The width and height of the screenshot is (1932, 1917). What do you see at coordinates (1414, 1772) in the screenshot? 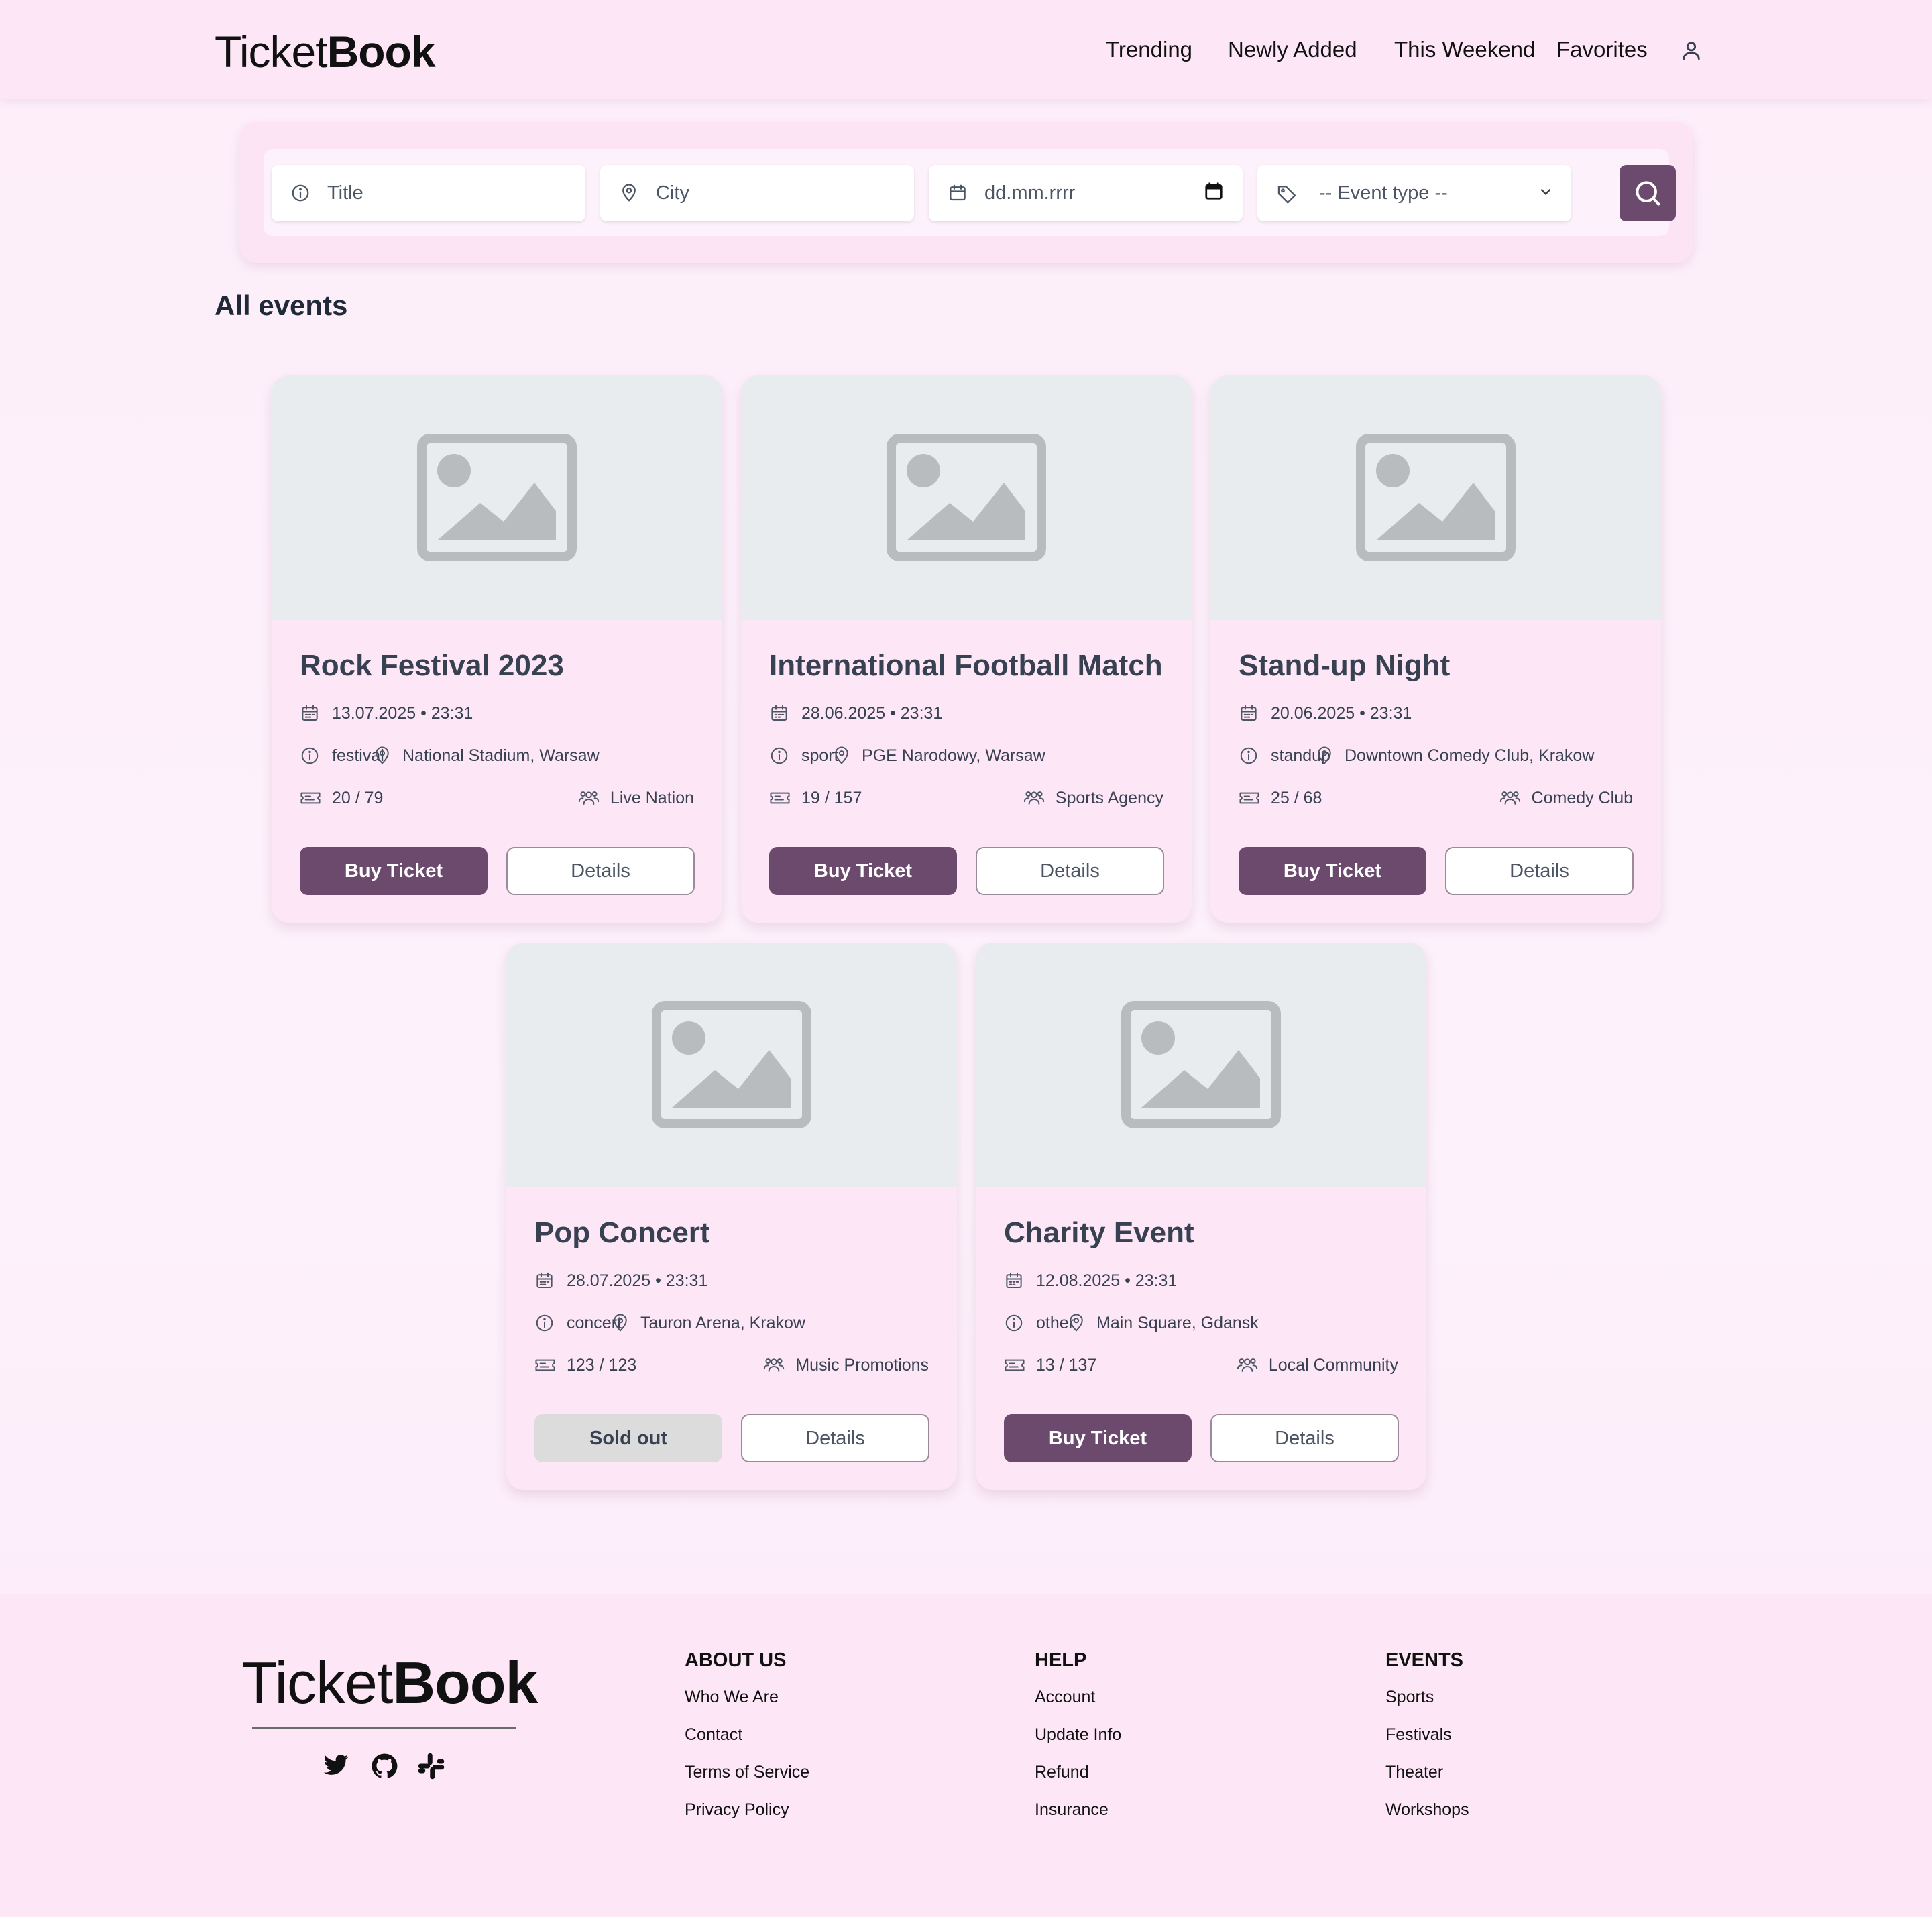
I see `footer-link-theater: Theater` at bounding box center [1414, 1772].